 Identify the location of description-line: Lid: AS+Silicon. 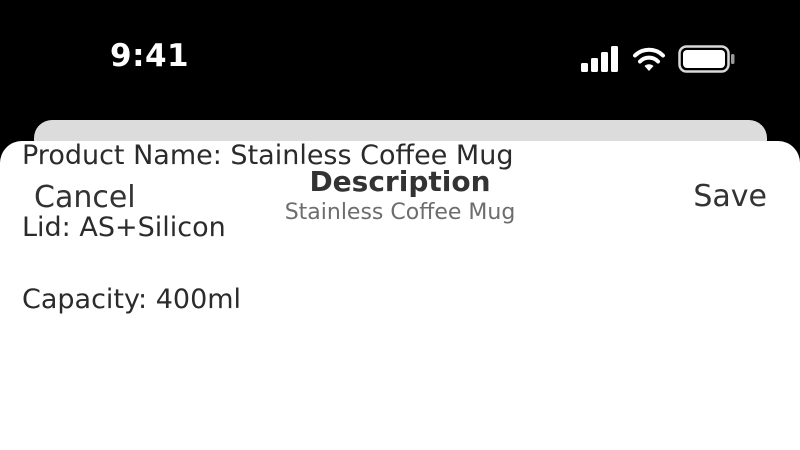
(124, 227).